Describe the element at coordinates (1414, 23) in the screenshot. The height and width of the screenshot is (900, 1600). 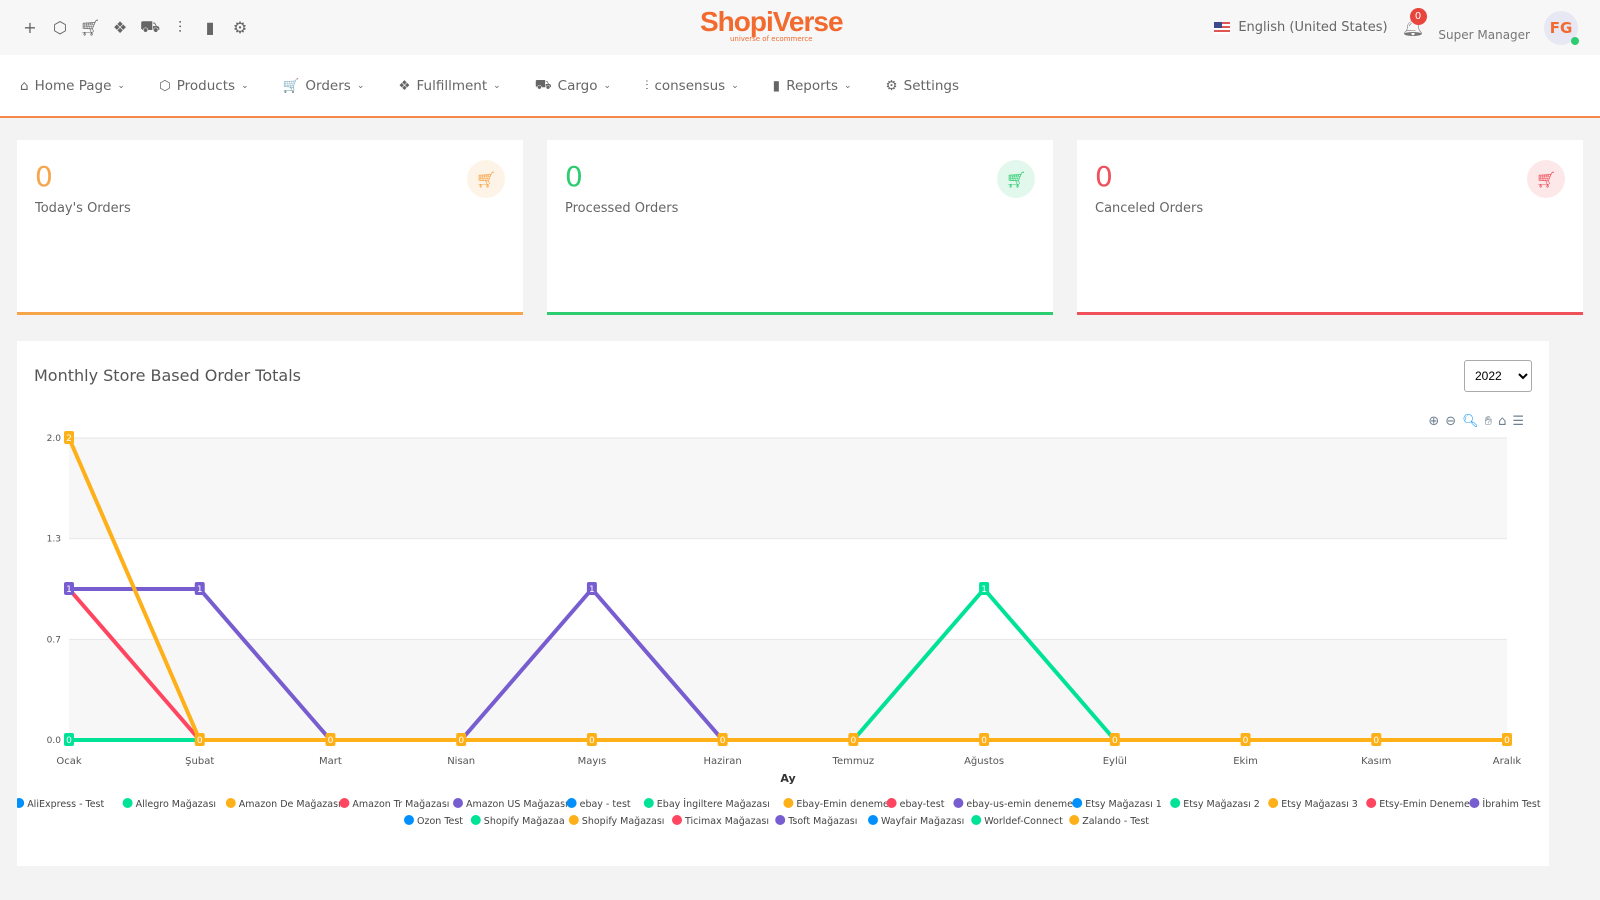
I see `notifications-button: 🔔︎ 0` at that location.